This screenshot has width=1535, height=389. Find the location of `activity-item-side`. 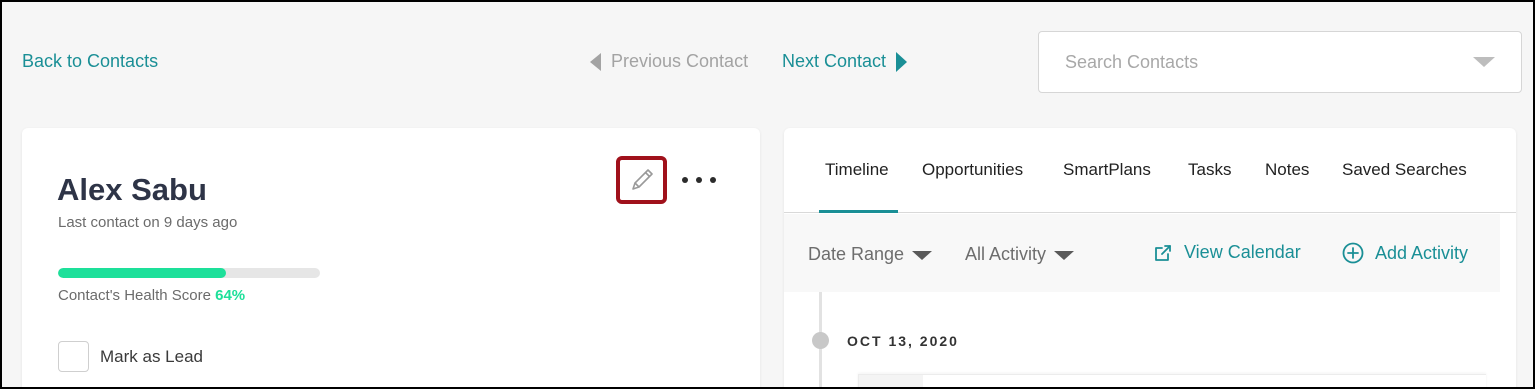

activity-item-side is located at coordinates (891, 382).